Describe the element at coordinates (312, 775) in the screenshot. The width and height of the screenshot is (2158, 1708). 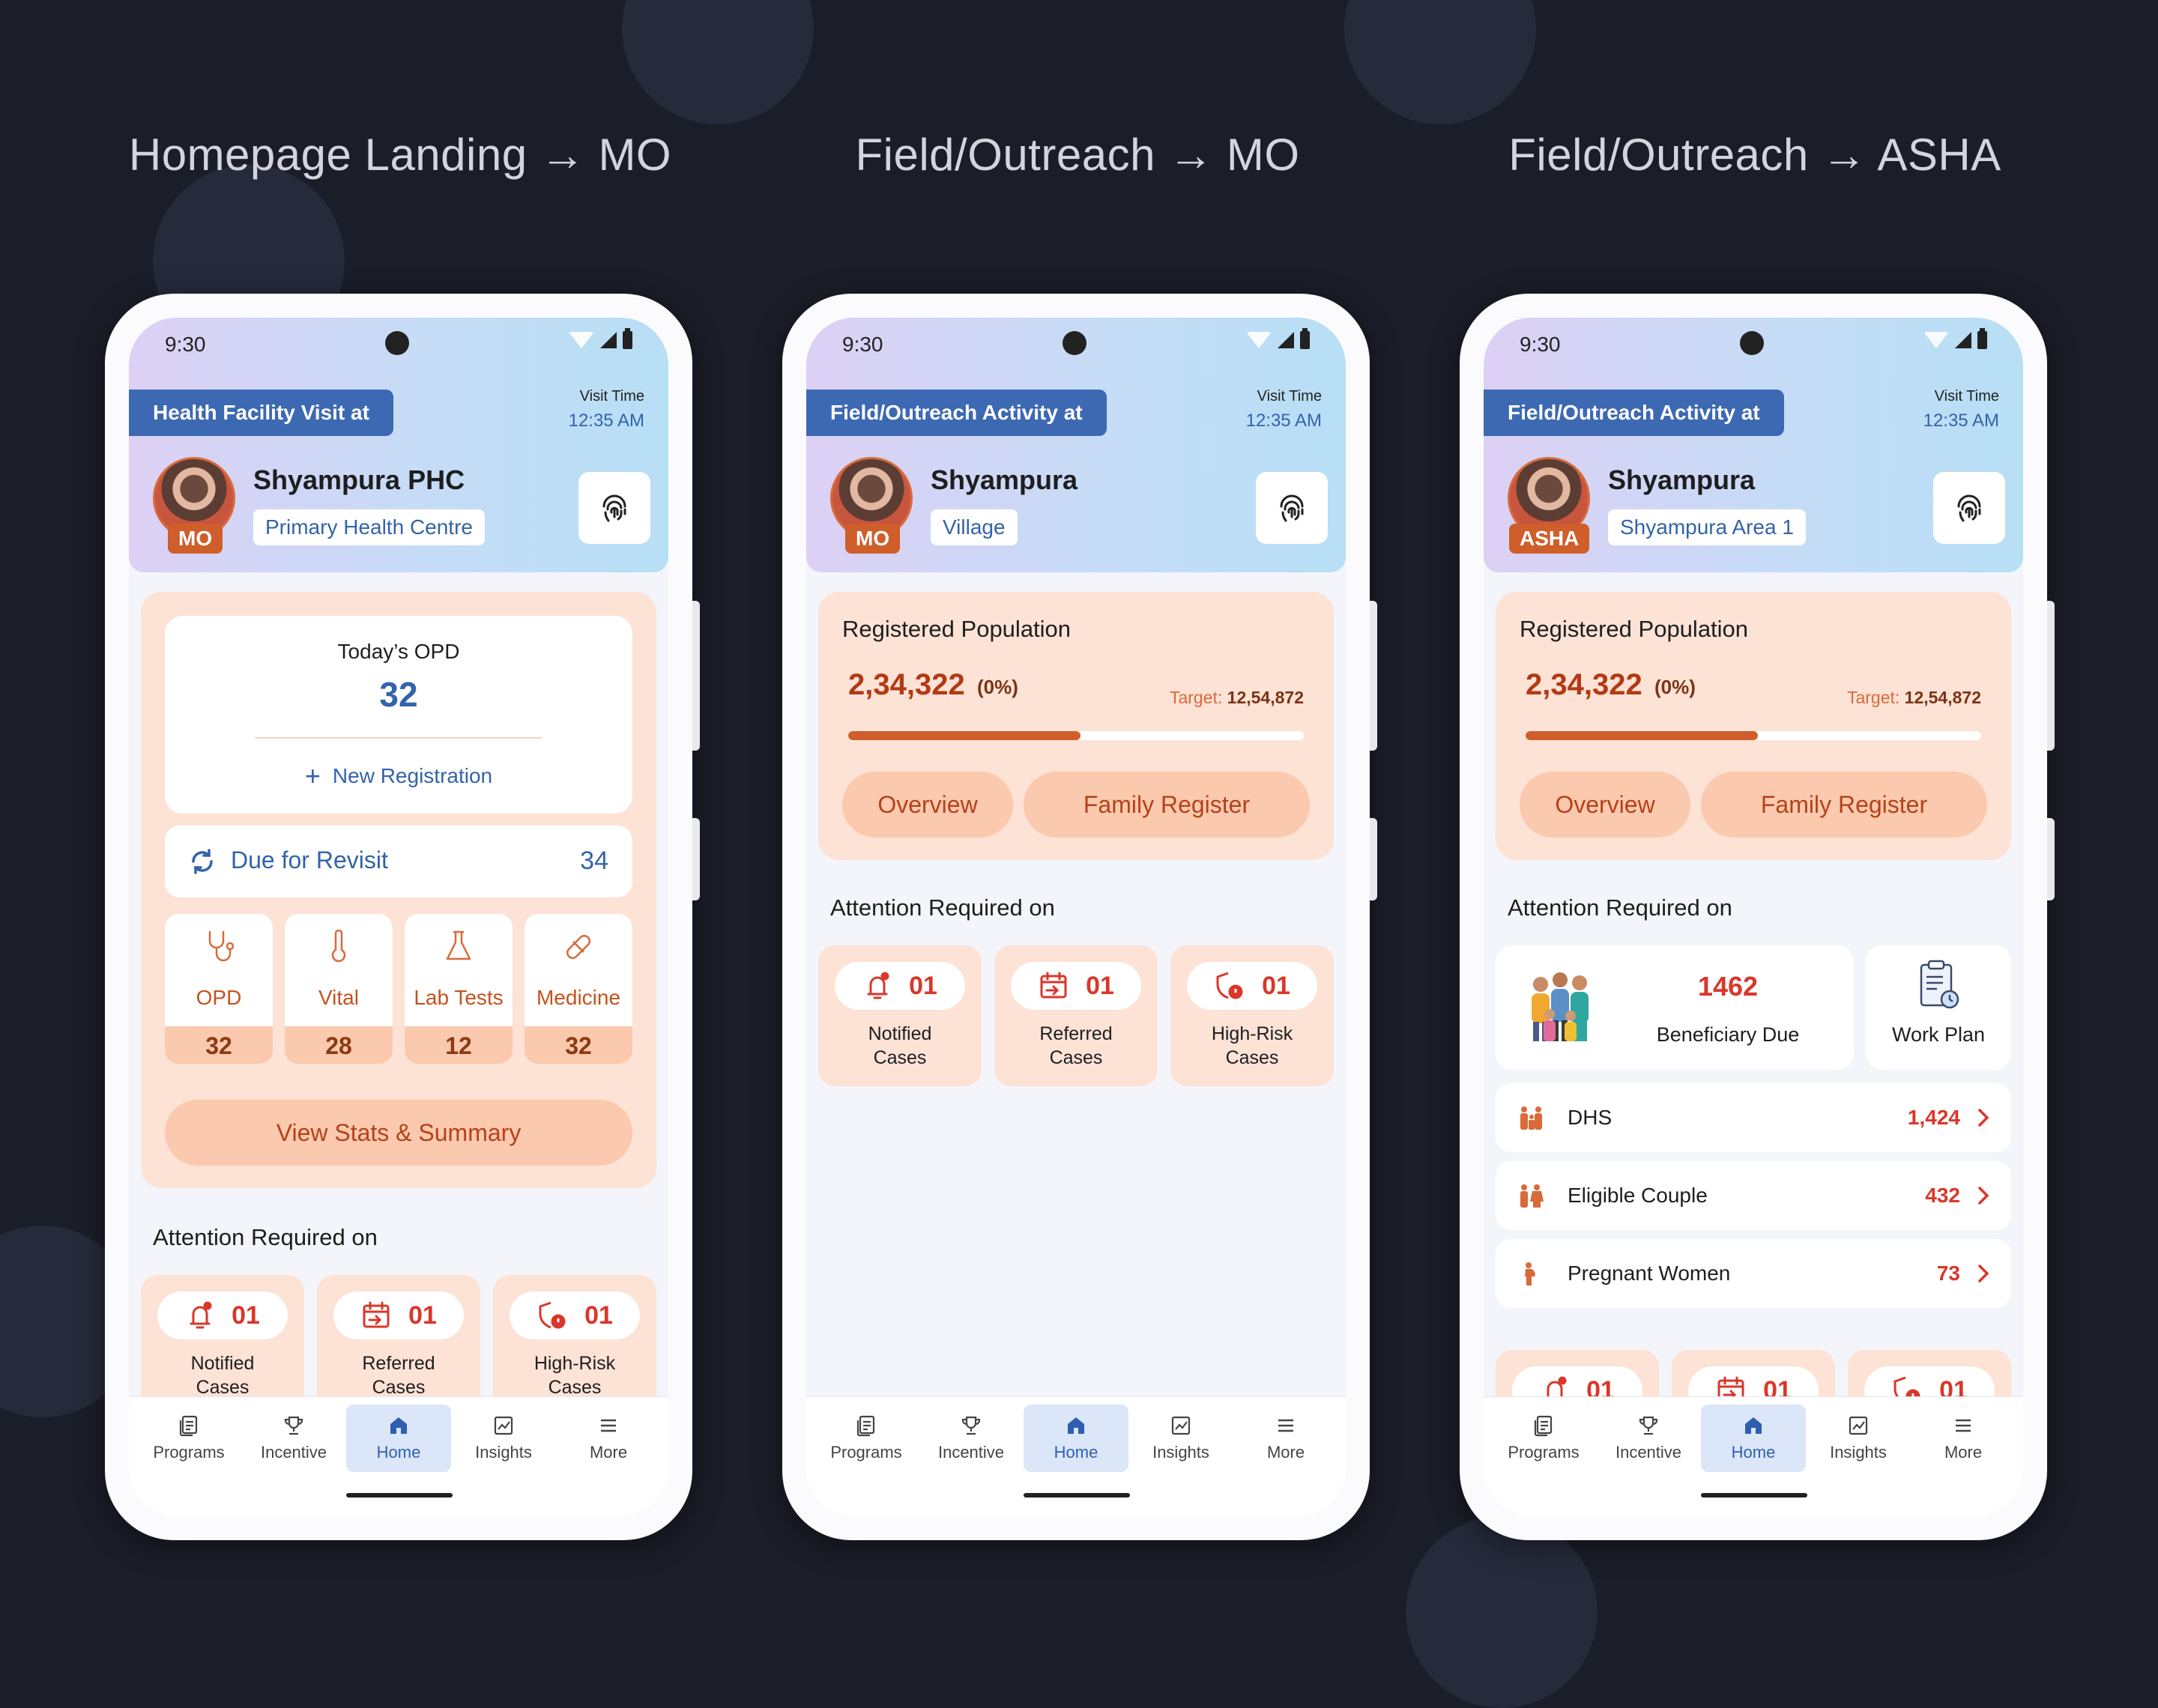
I see `plus-icon: +` at that location.